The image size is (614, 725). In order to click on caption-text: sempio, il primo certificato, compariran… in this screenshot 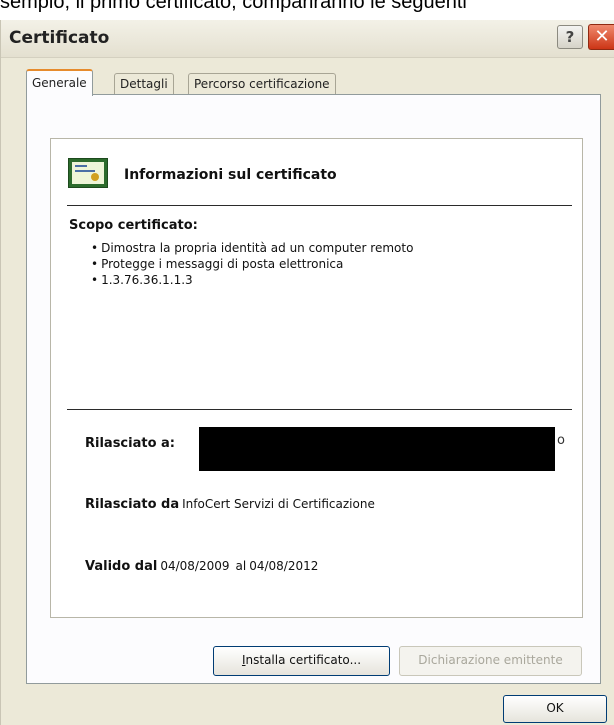, I will do `click(233, 6)`.